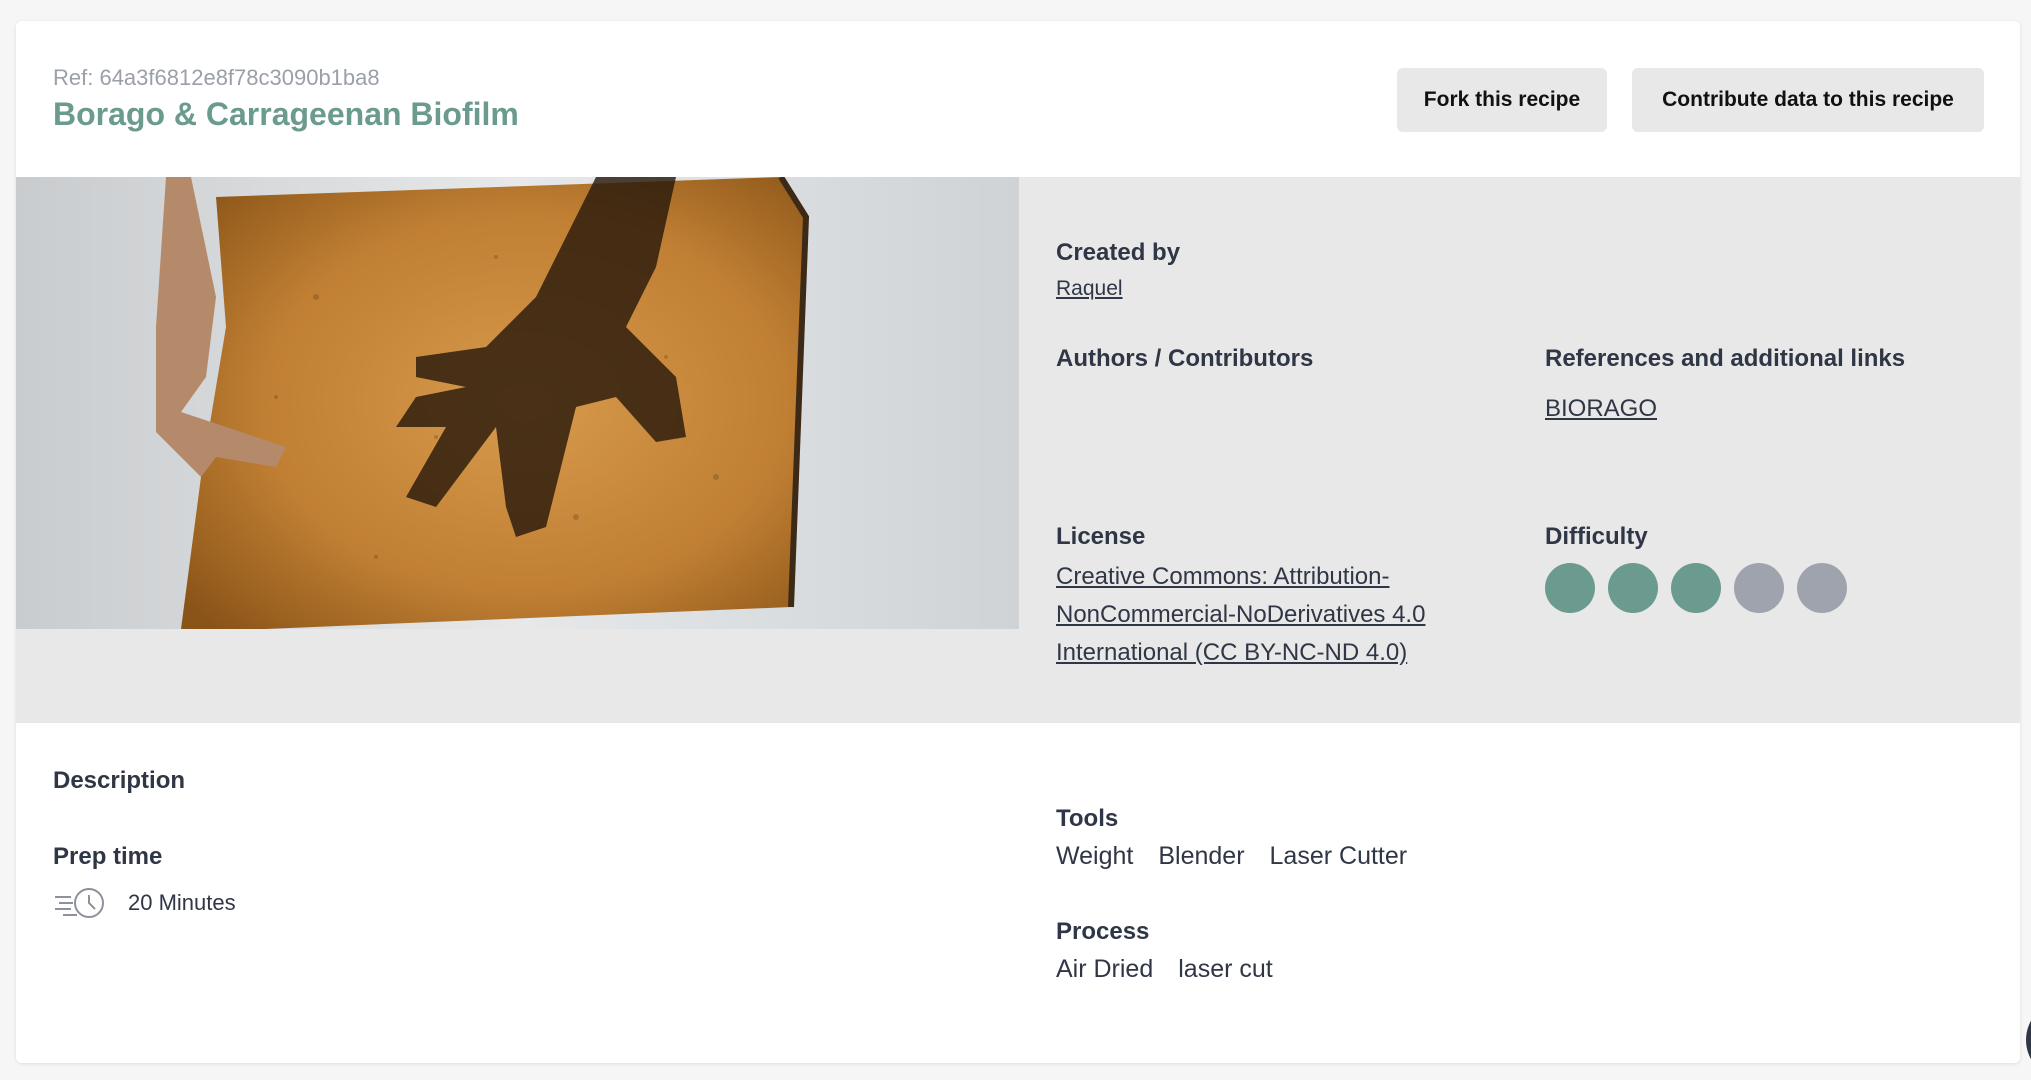 Image resolution: width=2031 pixels, height=1080 pixels. What do you see at coordinates (1808, 100) in the screenshot?
I see `contribute-data-button: Contribute data to this recipe` at bounding box center [1808, 100].